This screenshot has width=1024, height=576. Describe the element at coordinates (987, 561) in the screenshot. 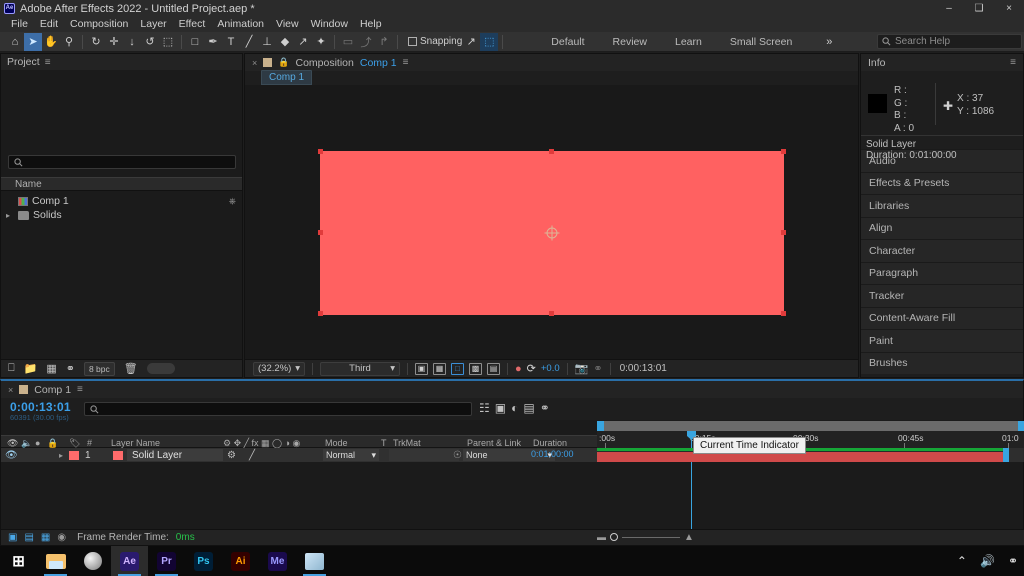

I see `volume-icon: 🔊` at that location.